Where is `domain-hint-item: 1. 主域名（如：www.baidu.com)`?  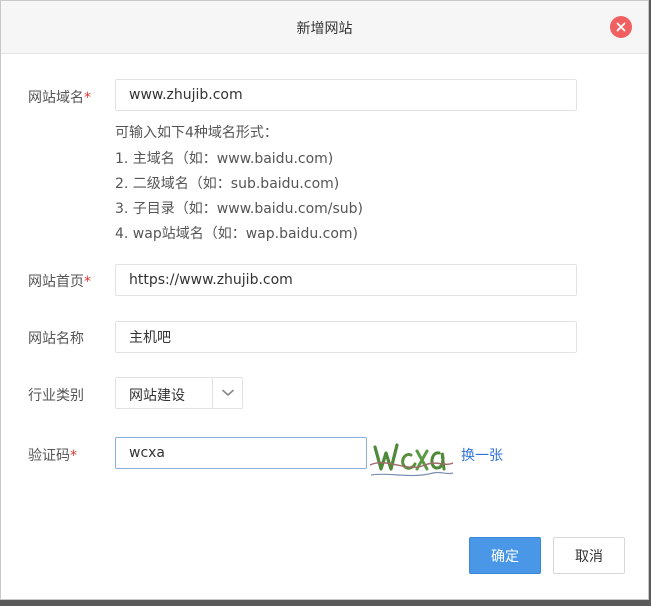
domain-hint-item: 1. 主域名（如：www.baidu.com) is located at coordinates (224, 159).